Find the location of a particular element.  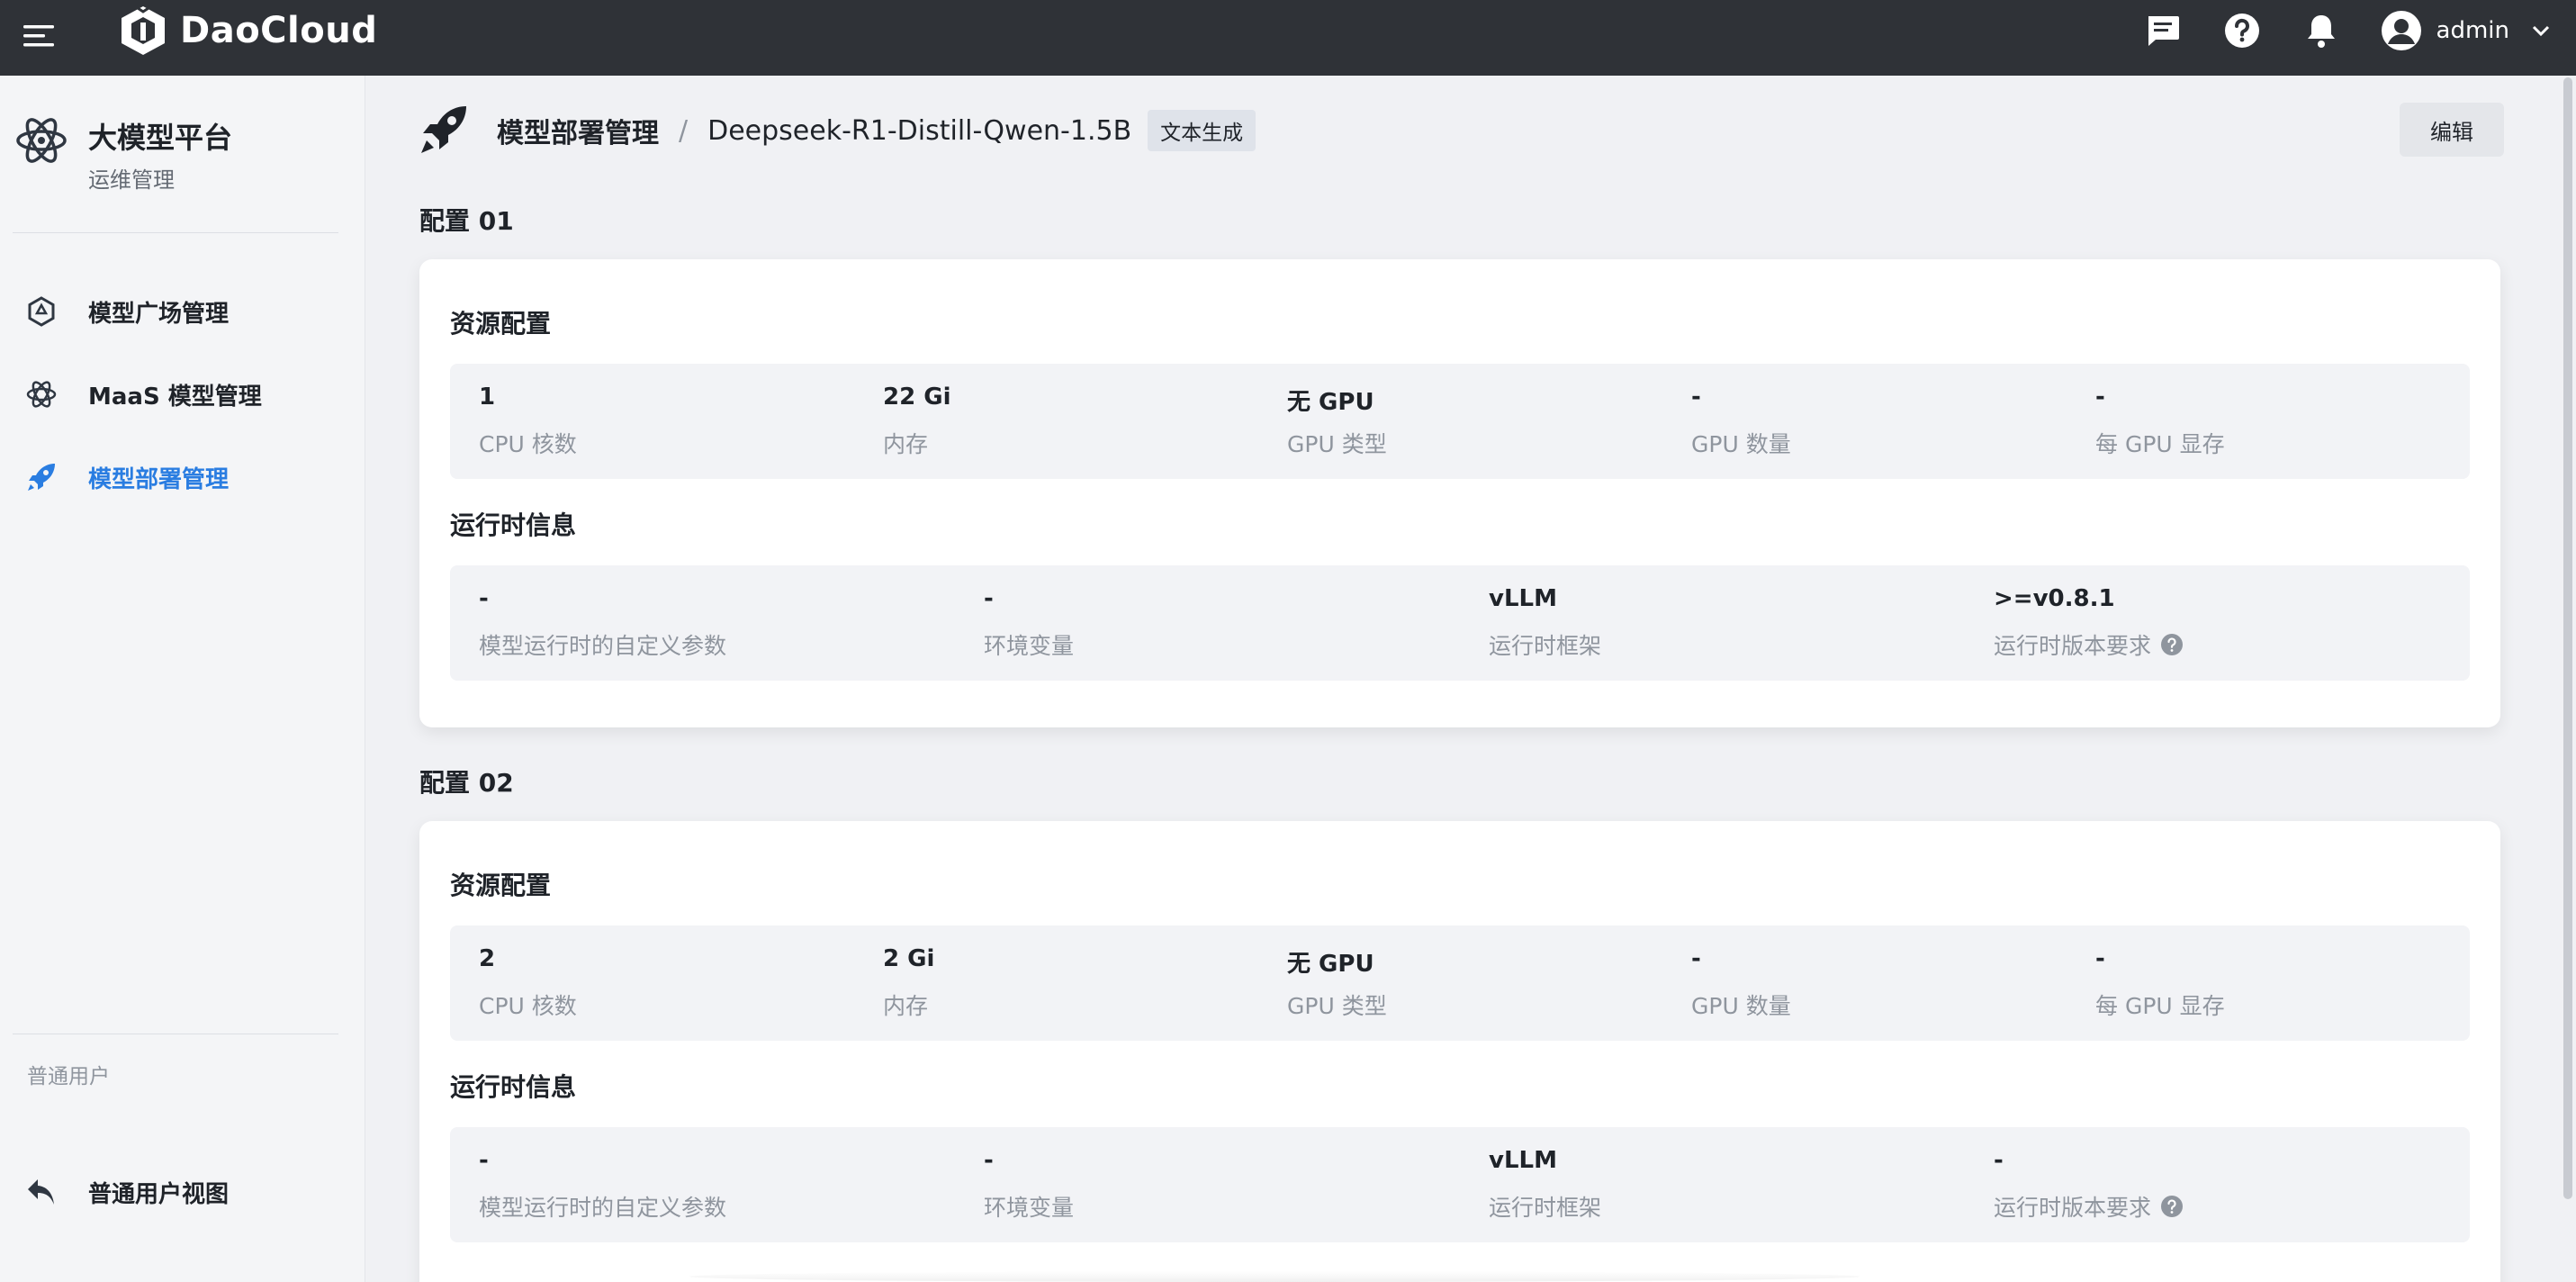

cpu-cores-label: CPU 核数 is located at coordinates (528, 444).